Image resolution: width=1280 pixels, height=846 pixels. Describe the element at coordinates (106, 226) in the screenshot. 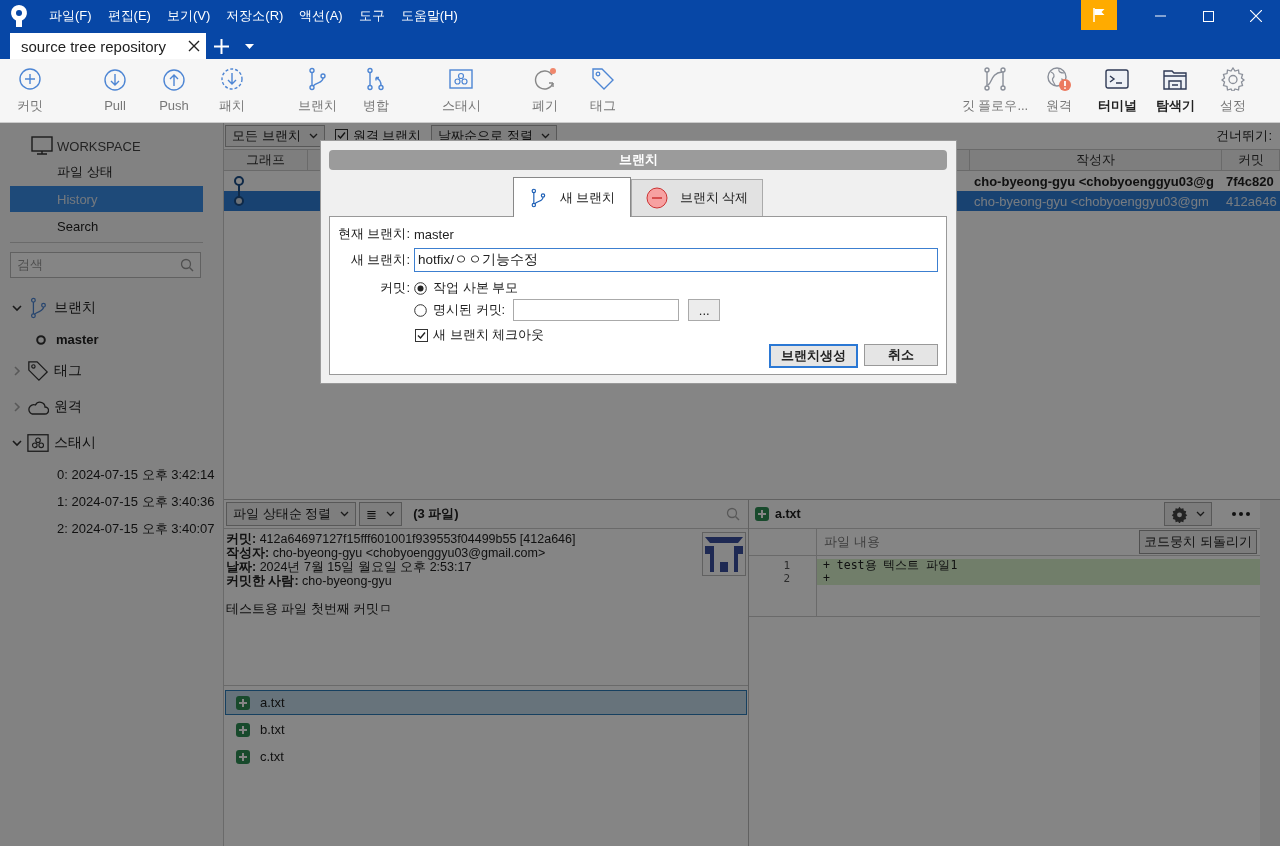

I see `sidebar-item: Search` at that location.